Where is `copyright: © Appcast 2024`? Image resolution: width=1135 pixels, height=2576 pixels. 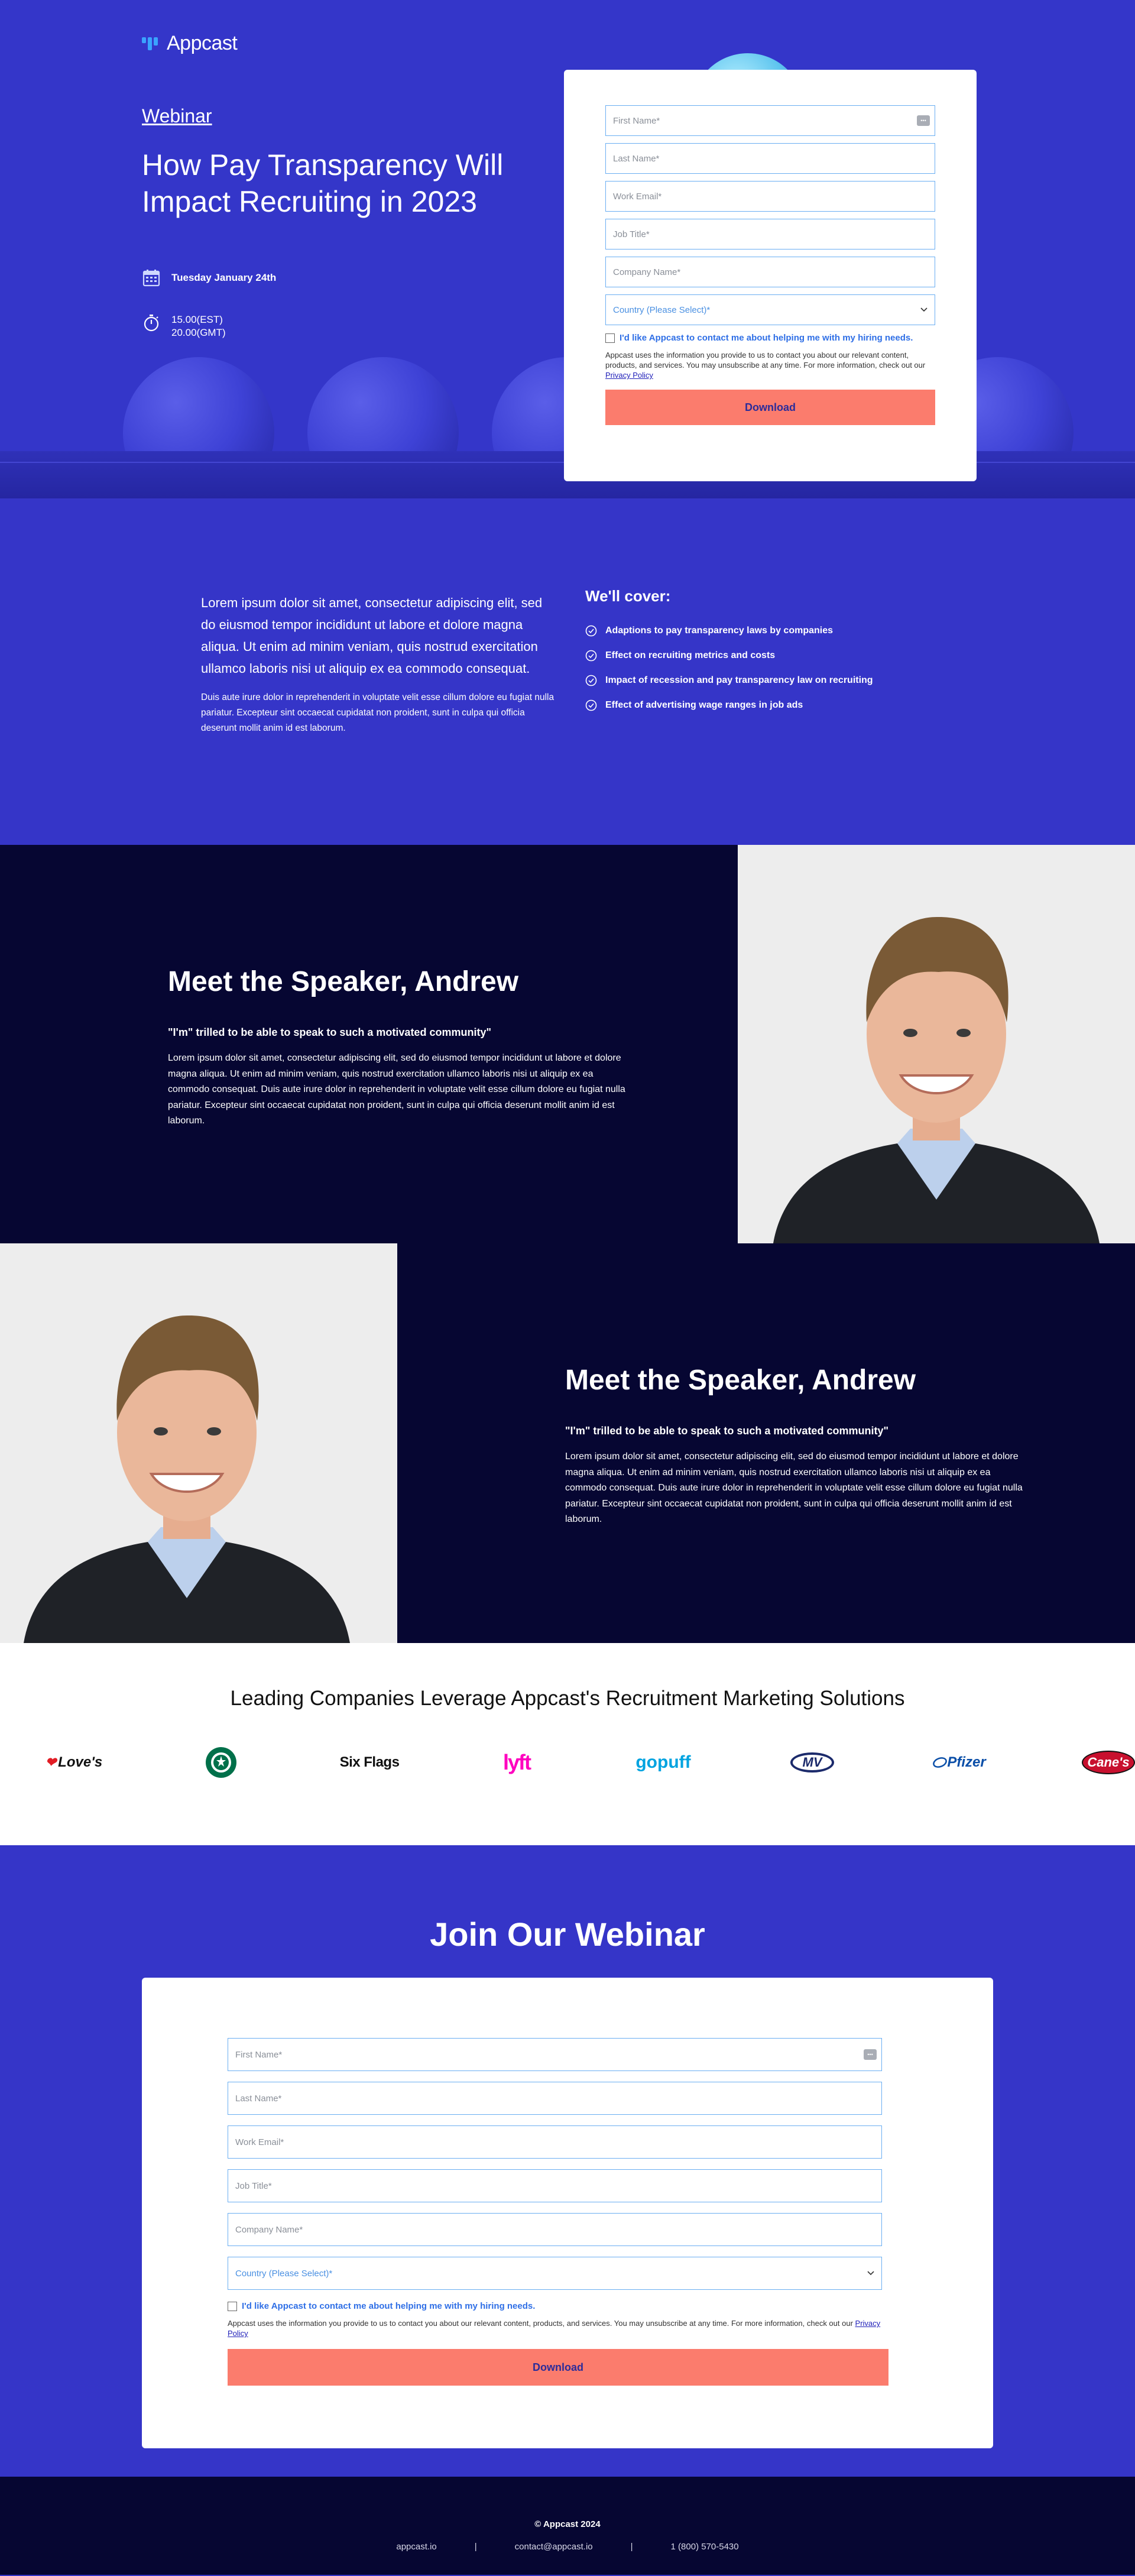
copyright: © Appcast 2024 is located at coordinates (567, 2524).